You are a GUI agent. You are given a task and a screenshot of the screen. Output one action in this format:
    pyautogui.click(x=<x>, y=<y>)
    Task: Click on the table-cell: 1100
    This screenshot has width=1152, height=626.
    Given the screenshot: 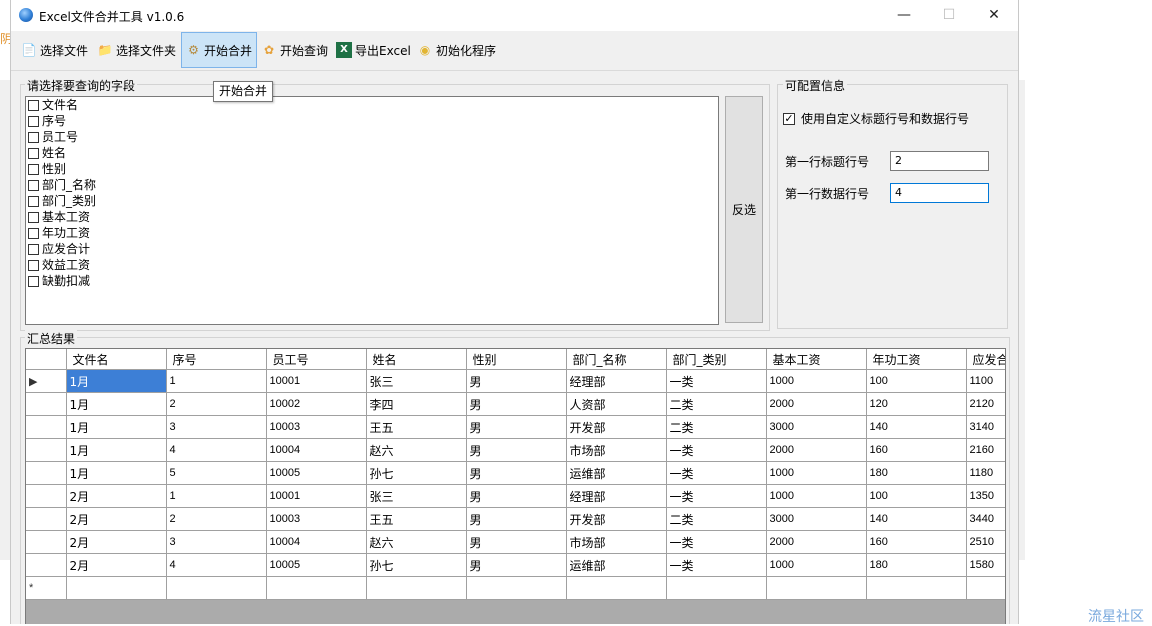 What is the action you would take?
    pyautogui.click(x=985, y=381)
    